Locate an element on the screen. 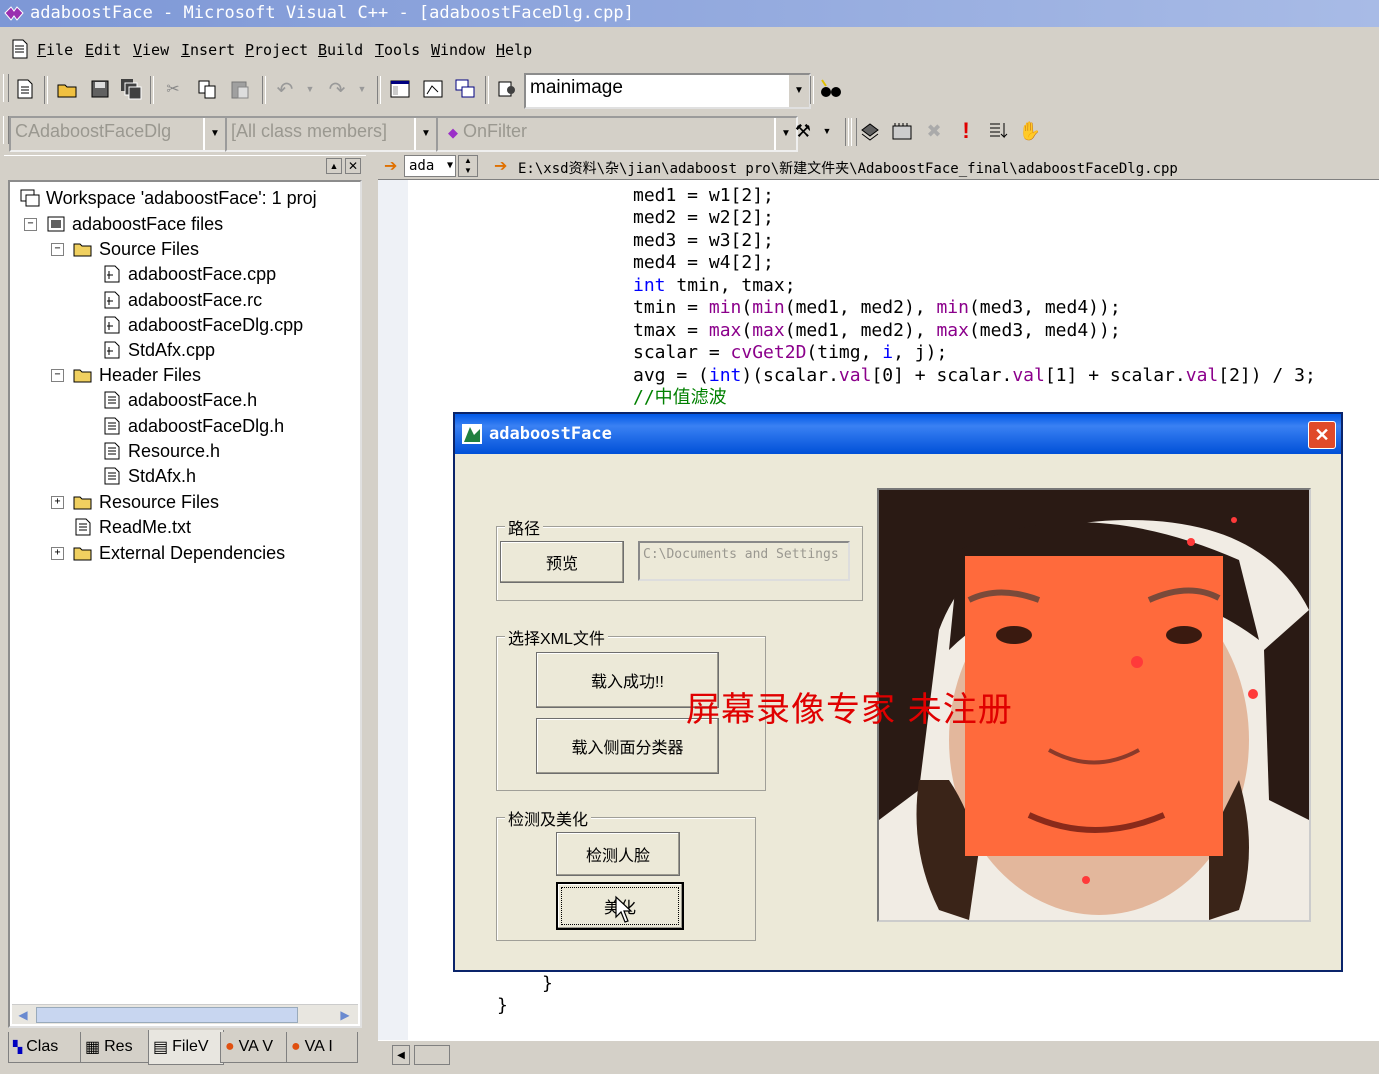  tab-class-view: ▚ Clas is located at coordinates (46, 1047).